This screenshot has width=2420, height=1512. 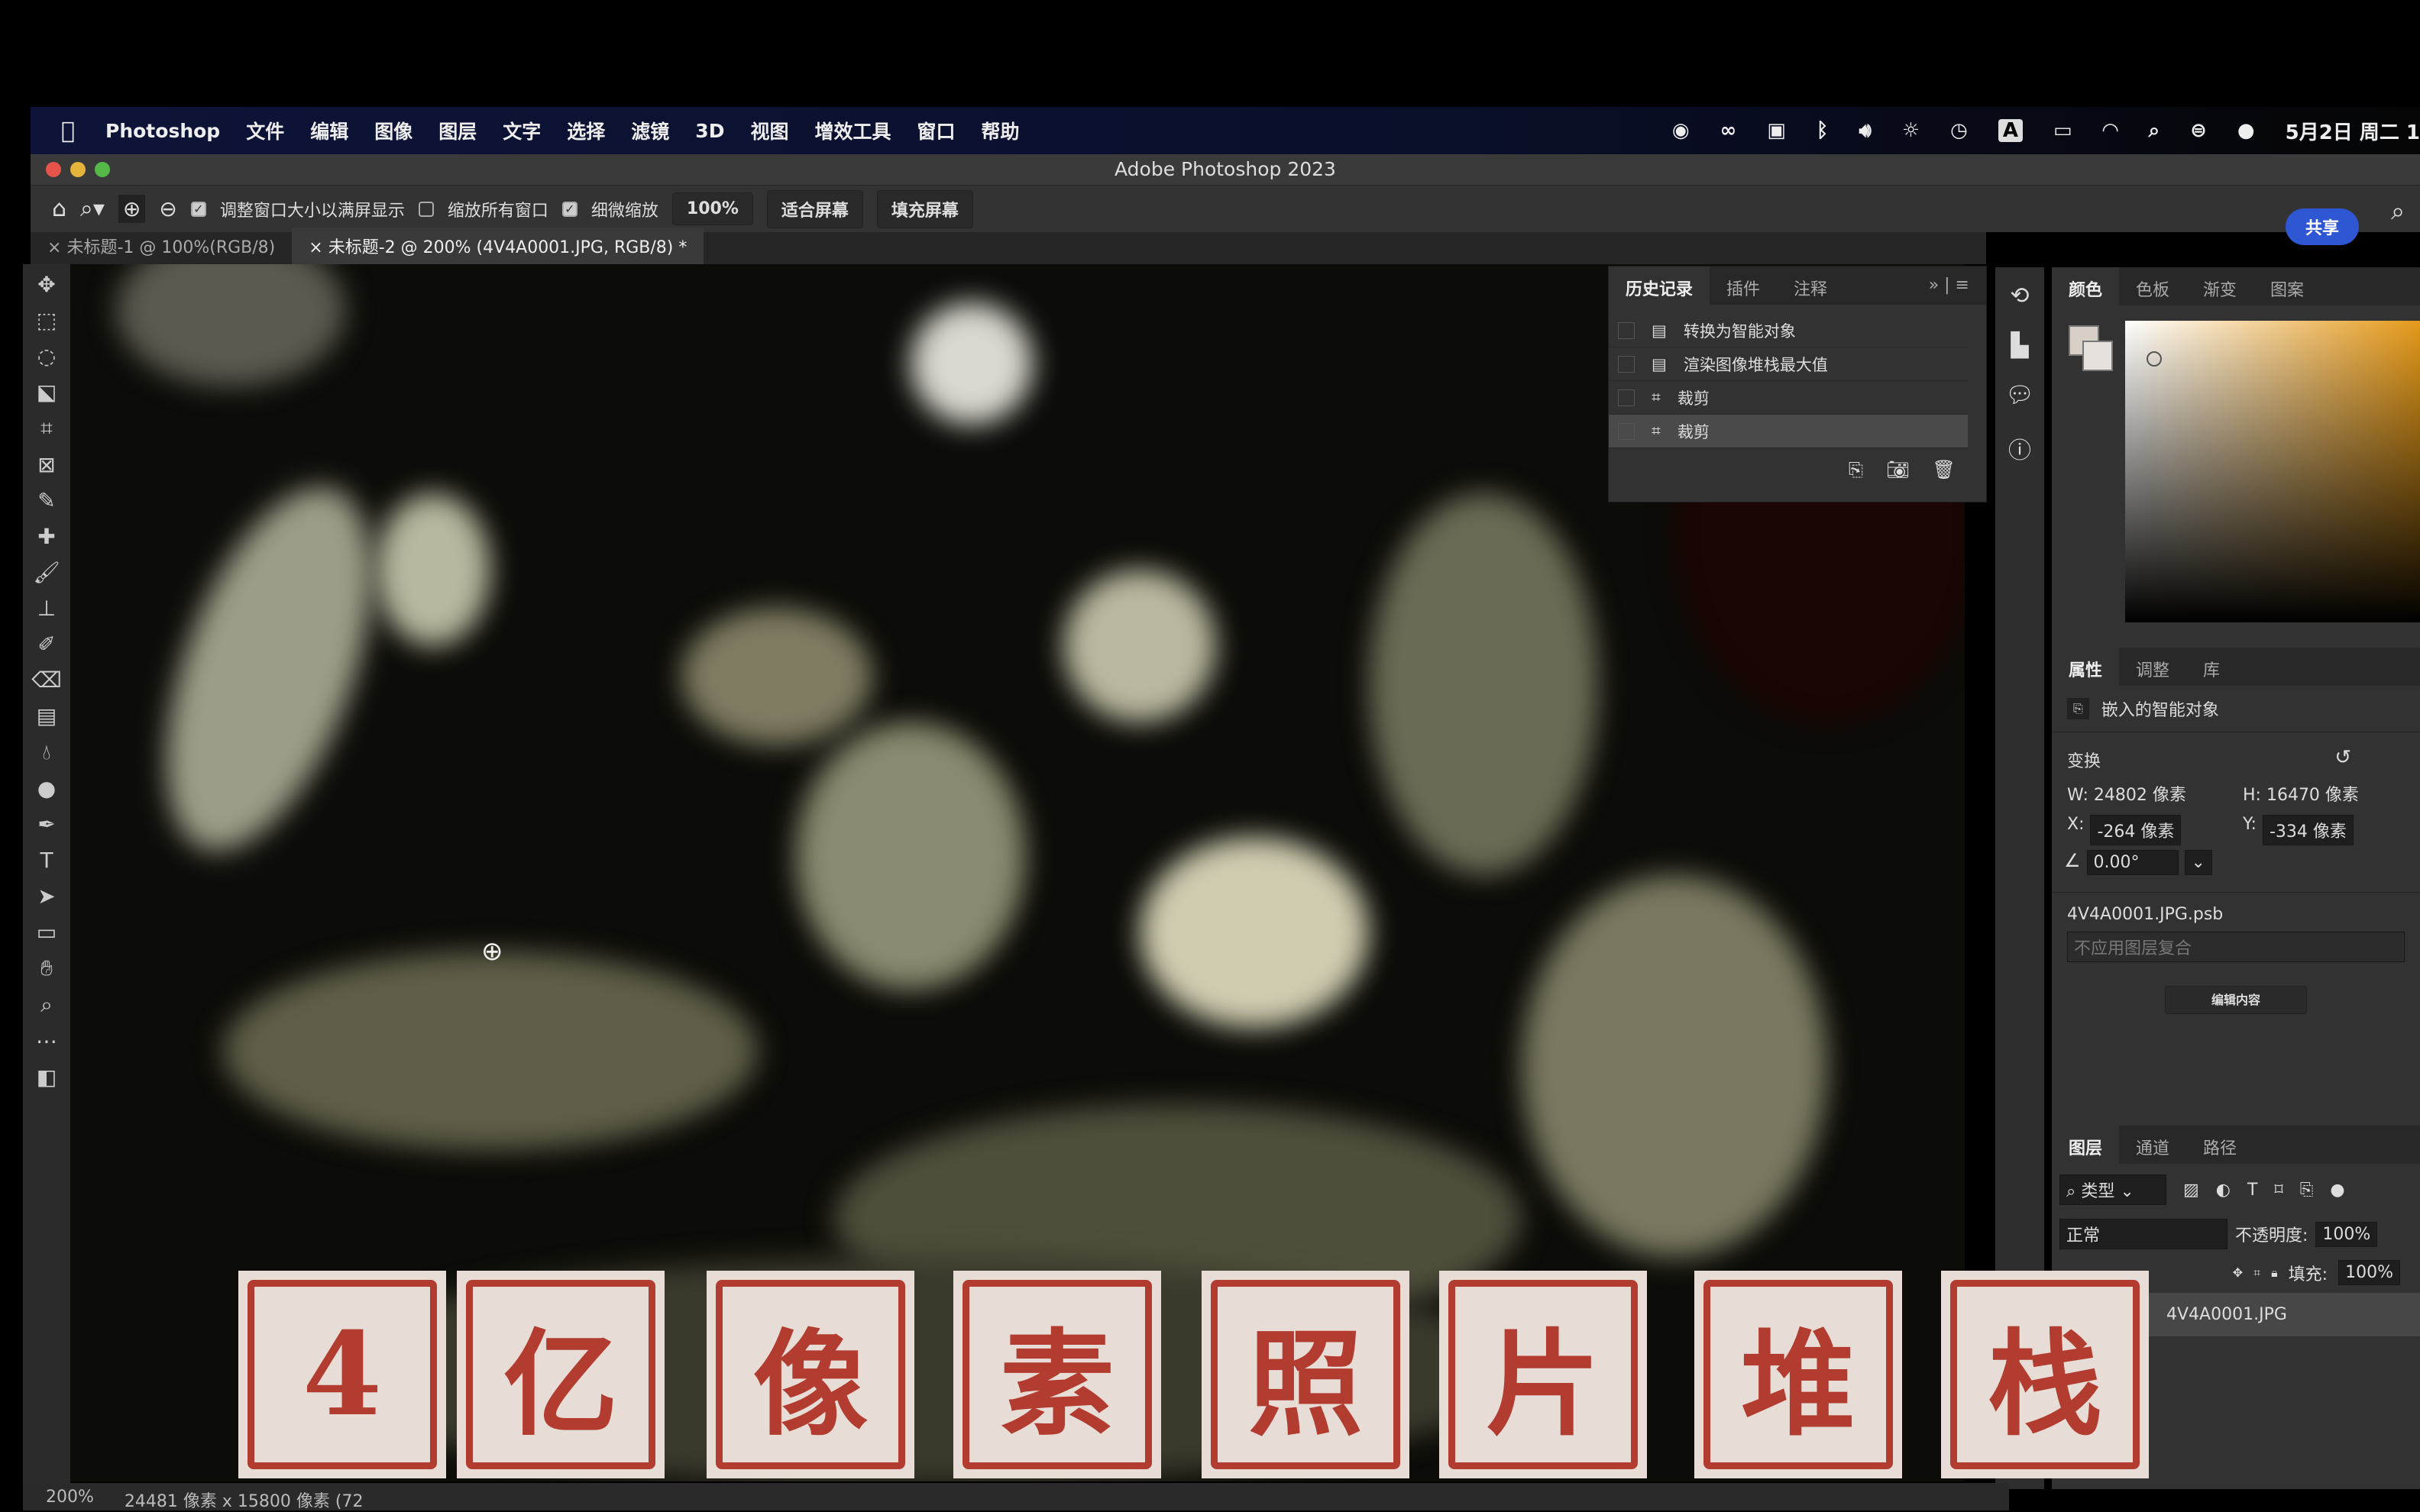 What do you see at coordinates (1897, 469) in the screenshot?
I see `snapshot-icon: 📷︎` at bounding box center [1897, 469].